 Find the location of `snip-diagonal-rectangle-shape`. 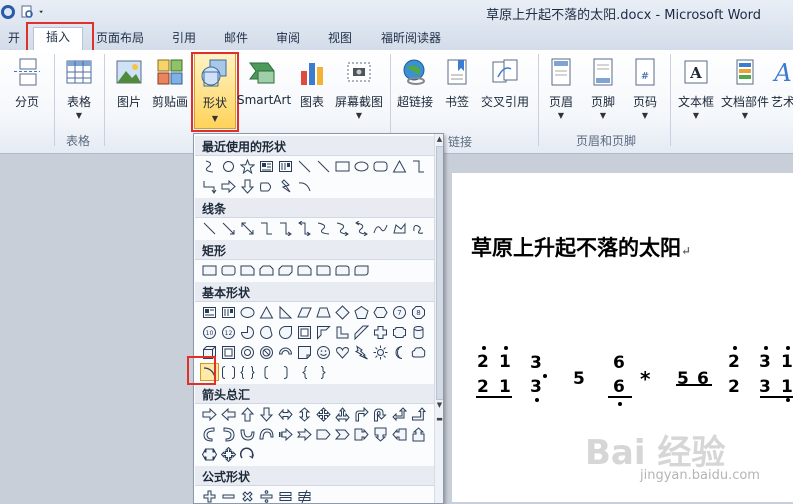

snip-diagonal-rectangle-shape is located at coordinates (285, 270).